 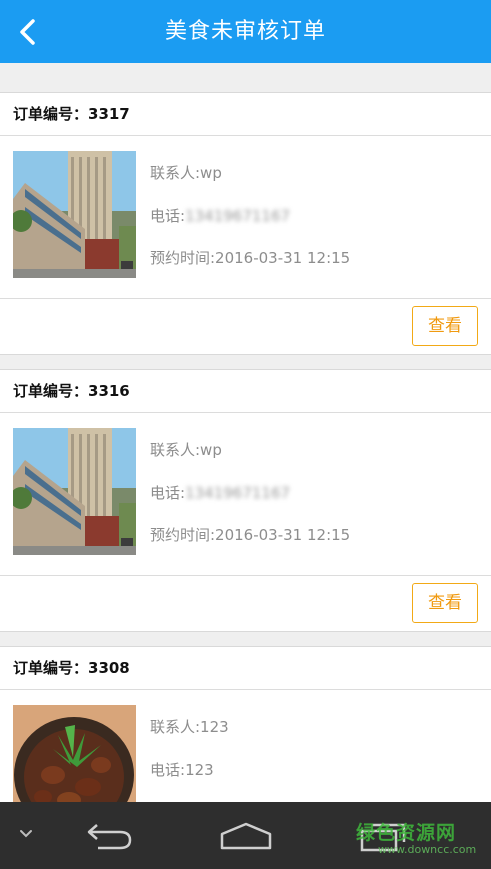 What do you see at coordinates (199, 770) in the screenshot?
I see `phone-value: 123` at bounding box center [199, 770].